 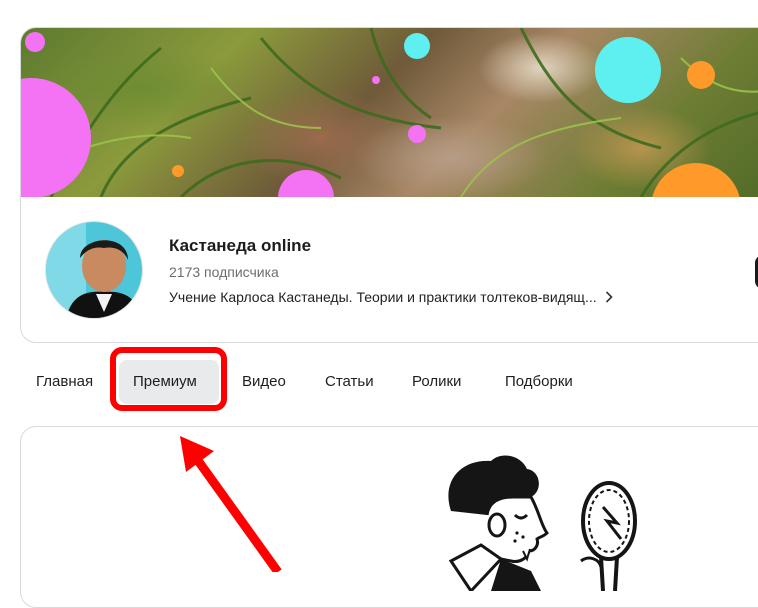 What do you see at coordinates (64, 382) in the screenshot?
I see `tab-main: Главная` at bounding box center [64, 382].